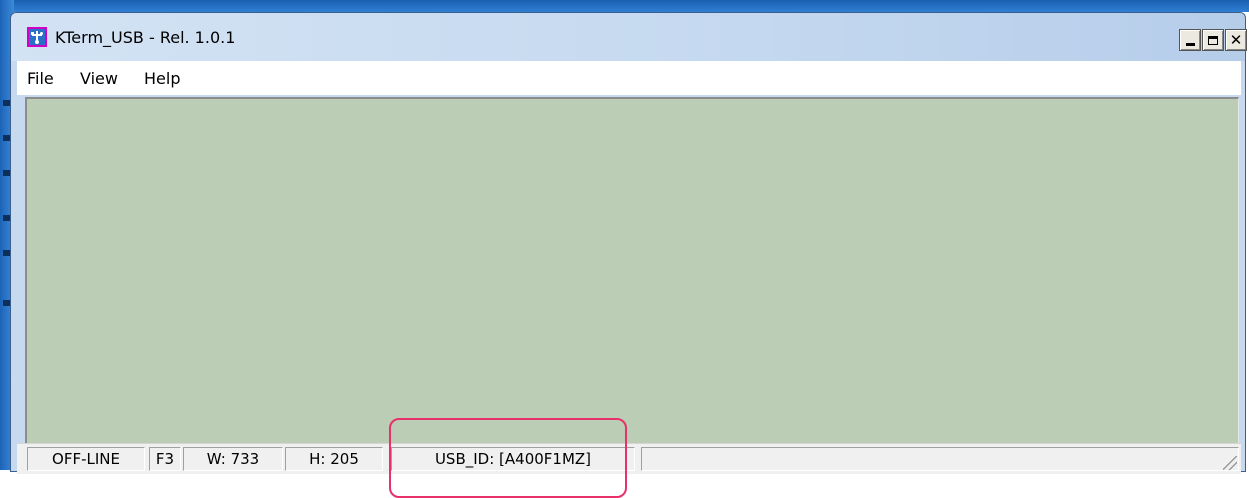 The width and height of the screenshot is (1249, 498). I want to click on maximize-button, so click(1213, 40).